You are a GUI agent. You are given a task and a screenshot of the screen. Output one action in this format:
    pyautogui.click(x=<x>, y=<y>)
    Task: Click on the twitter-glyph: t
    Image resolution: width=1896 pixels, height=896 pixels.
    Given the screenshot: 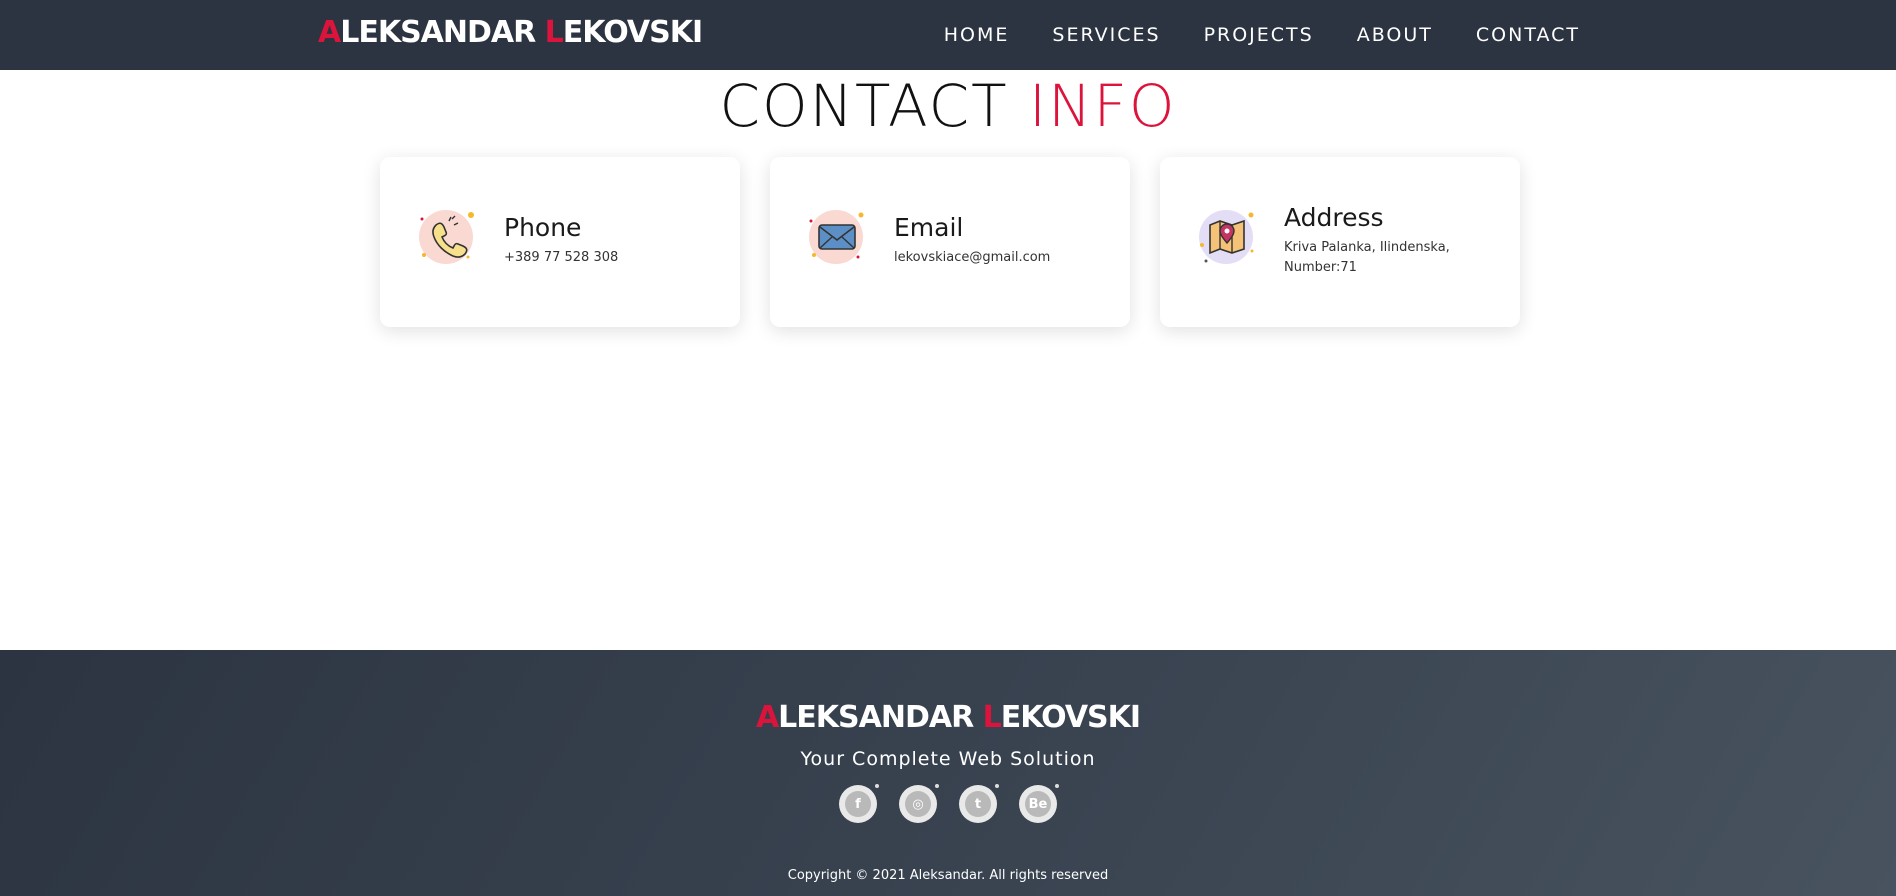 What is the action you would take?
    pyautogui.click(x=978, y=804)
    